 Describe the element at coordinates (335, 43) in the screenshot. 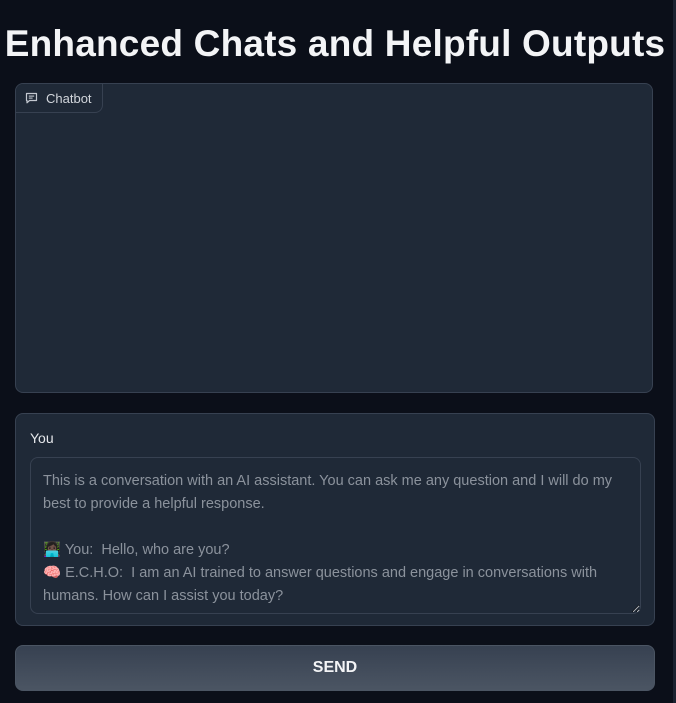

I see `page-title: Enhanced Chats and Helpful Outputs` at that location.